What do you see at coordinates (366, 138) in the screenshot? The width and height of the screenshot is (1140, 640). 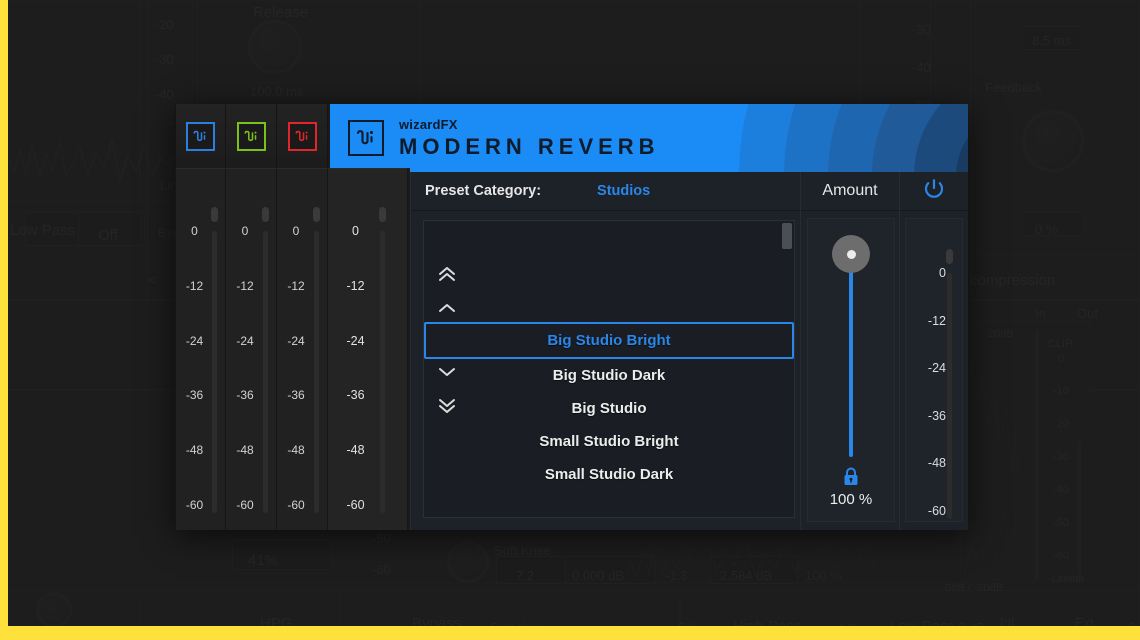 I see `wizardfx-logo-icon` at bounding box center [366, 138].